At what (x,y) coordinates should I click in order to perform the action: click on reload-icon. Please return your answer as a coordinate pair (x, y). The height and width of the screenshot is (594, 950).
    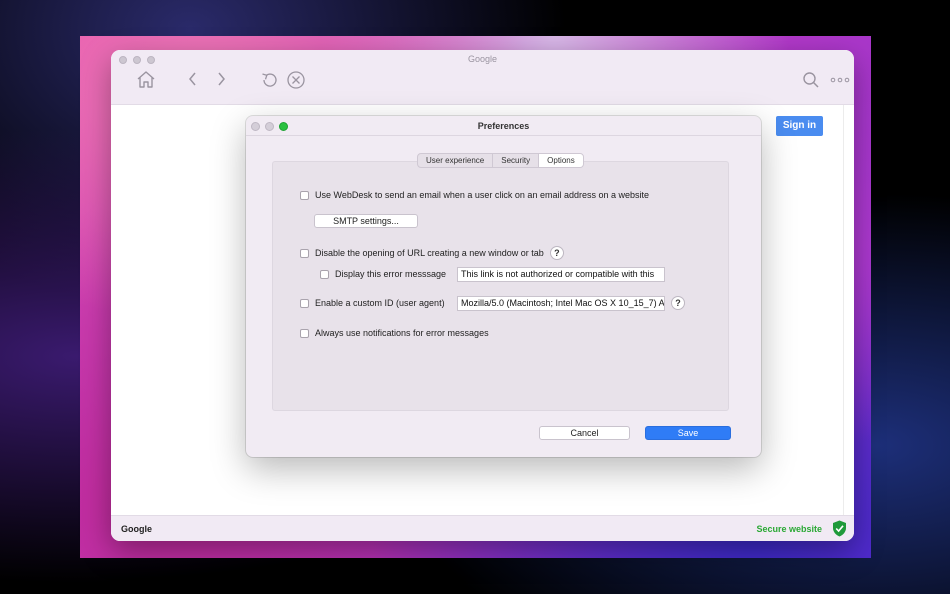
    Looking at the image, I should click on (270, 80).